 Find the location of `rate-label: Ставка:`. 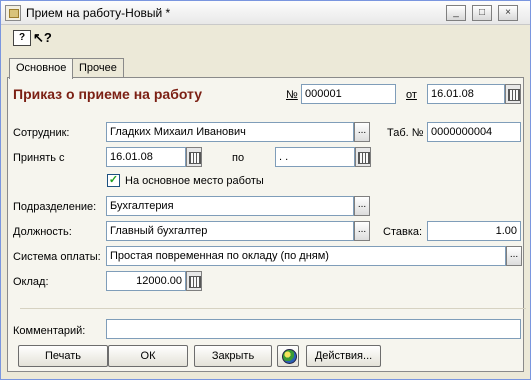

rate-label: Ставка: is located at coordinates (403, 232).